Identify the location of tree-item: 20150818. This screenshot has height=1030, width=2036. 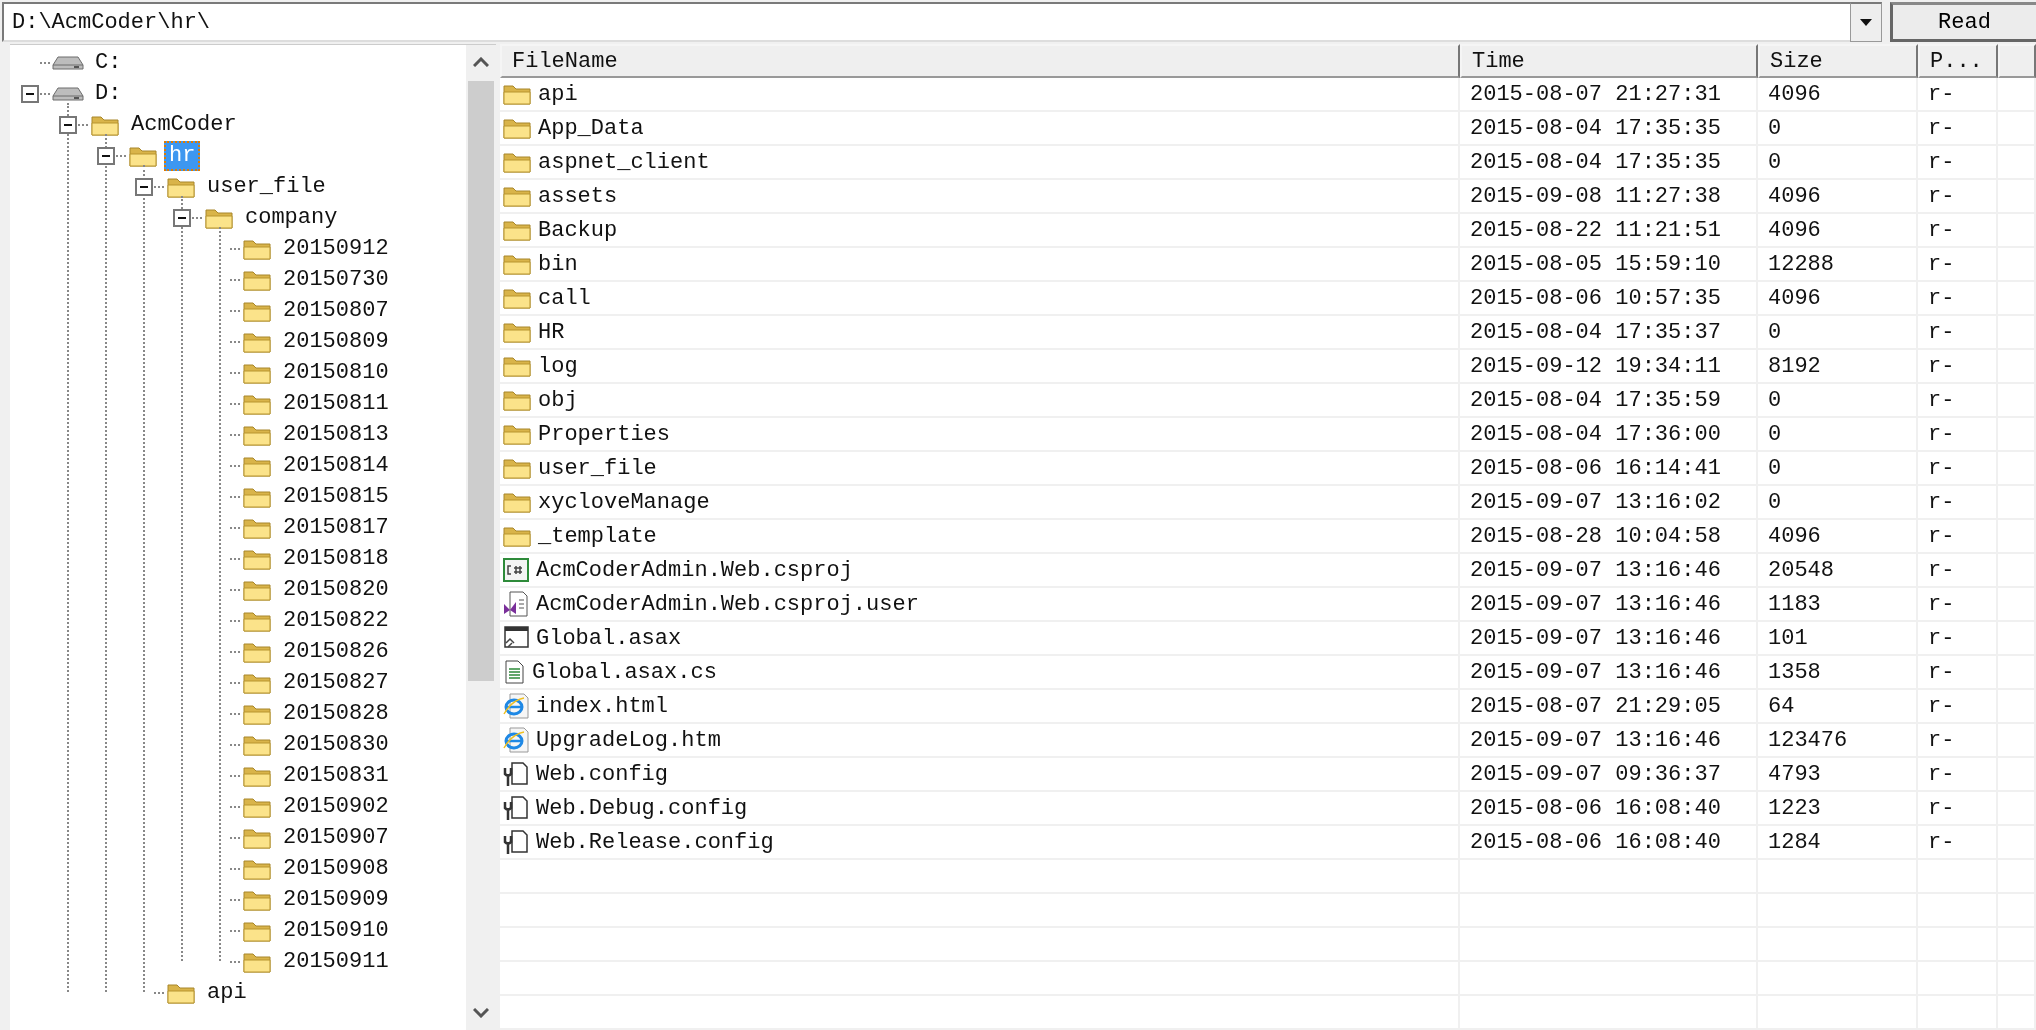
(336, 558).